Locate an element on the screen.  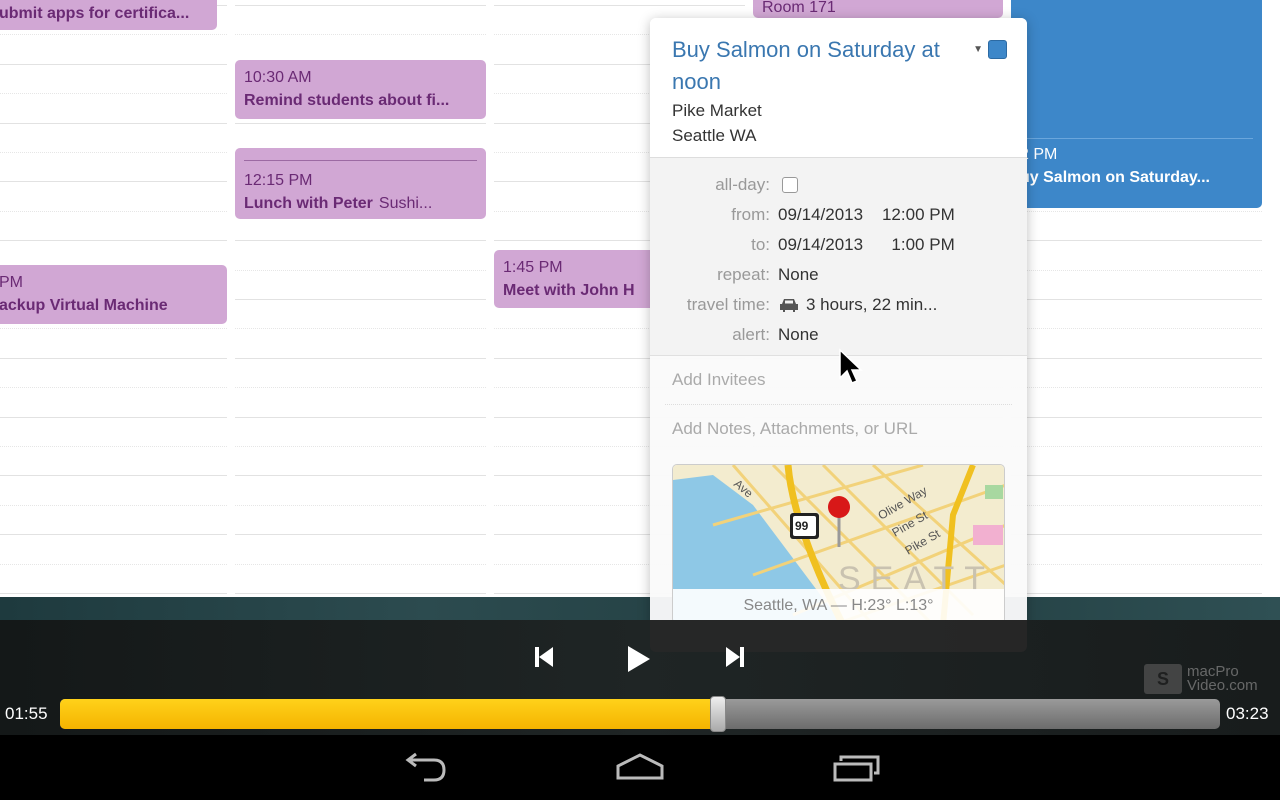
seek-thumb is located at coordinates (717, 714).